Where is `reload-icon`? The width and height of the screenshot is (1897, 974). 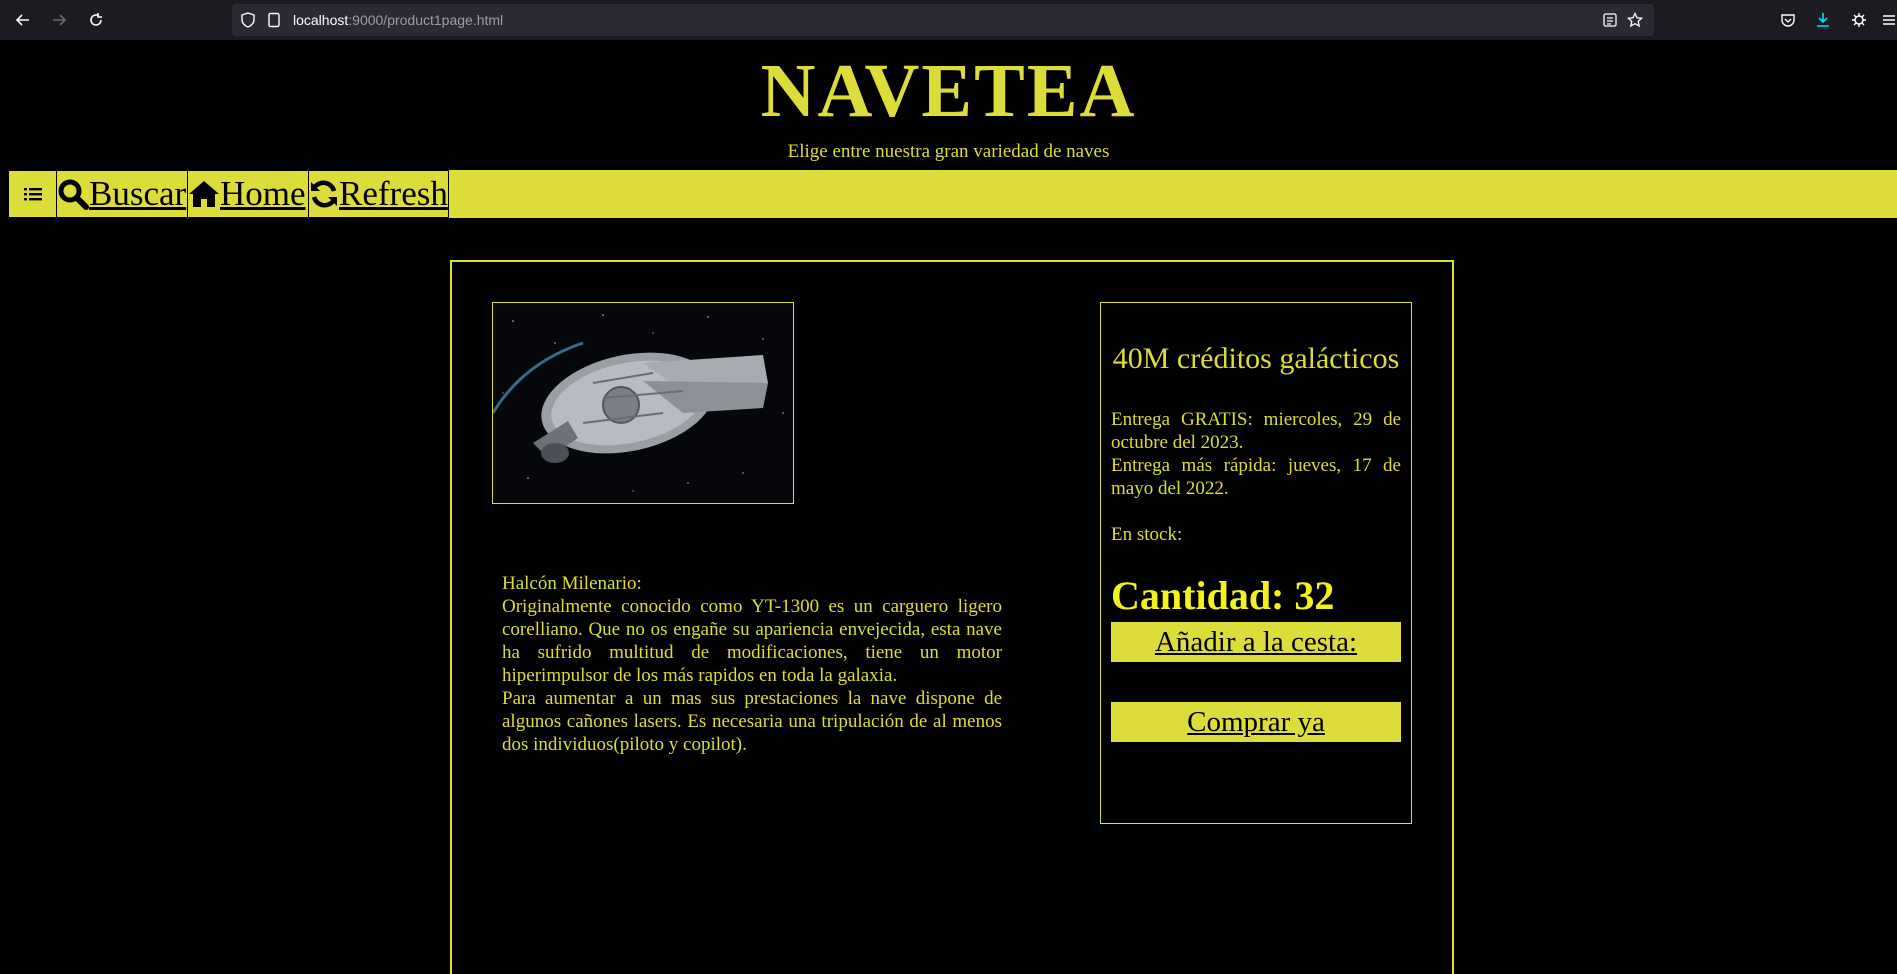
reload-icon is located at coordinates (96, 20).